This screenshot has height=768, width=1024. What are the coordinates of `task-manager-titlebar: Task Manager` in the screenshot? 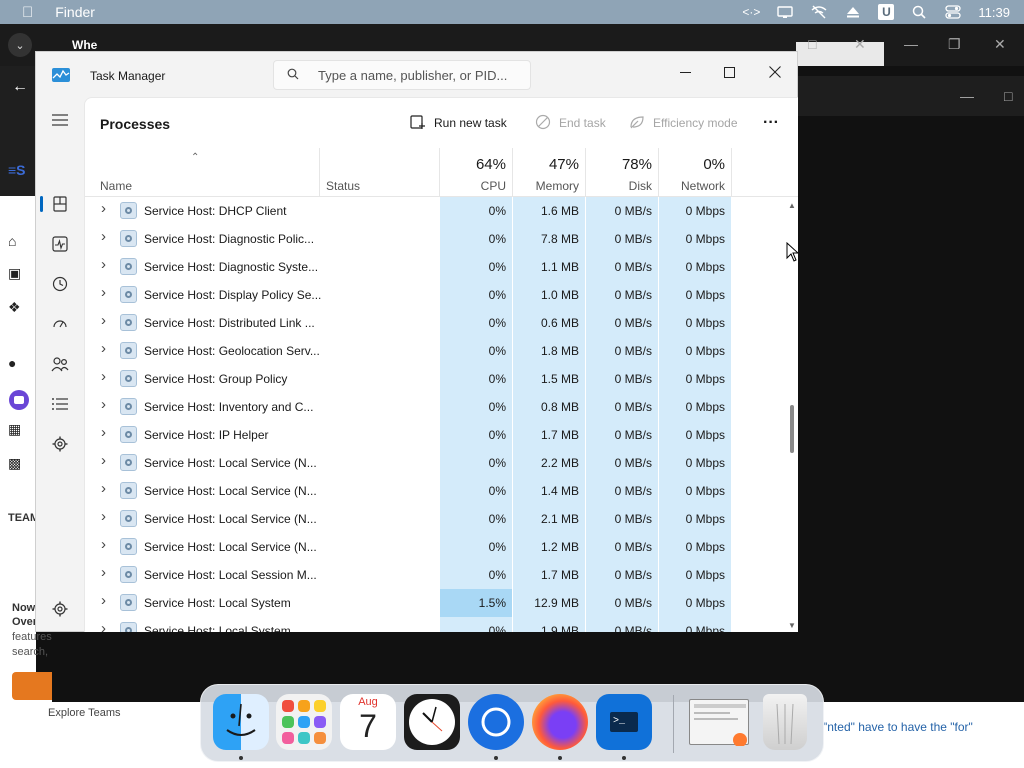 It's located at (417, 74).